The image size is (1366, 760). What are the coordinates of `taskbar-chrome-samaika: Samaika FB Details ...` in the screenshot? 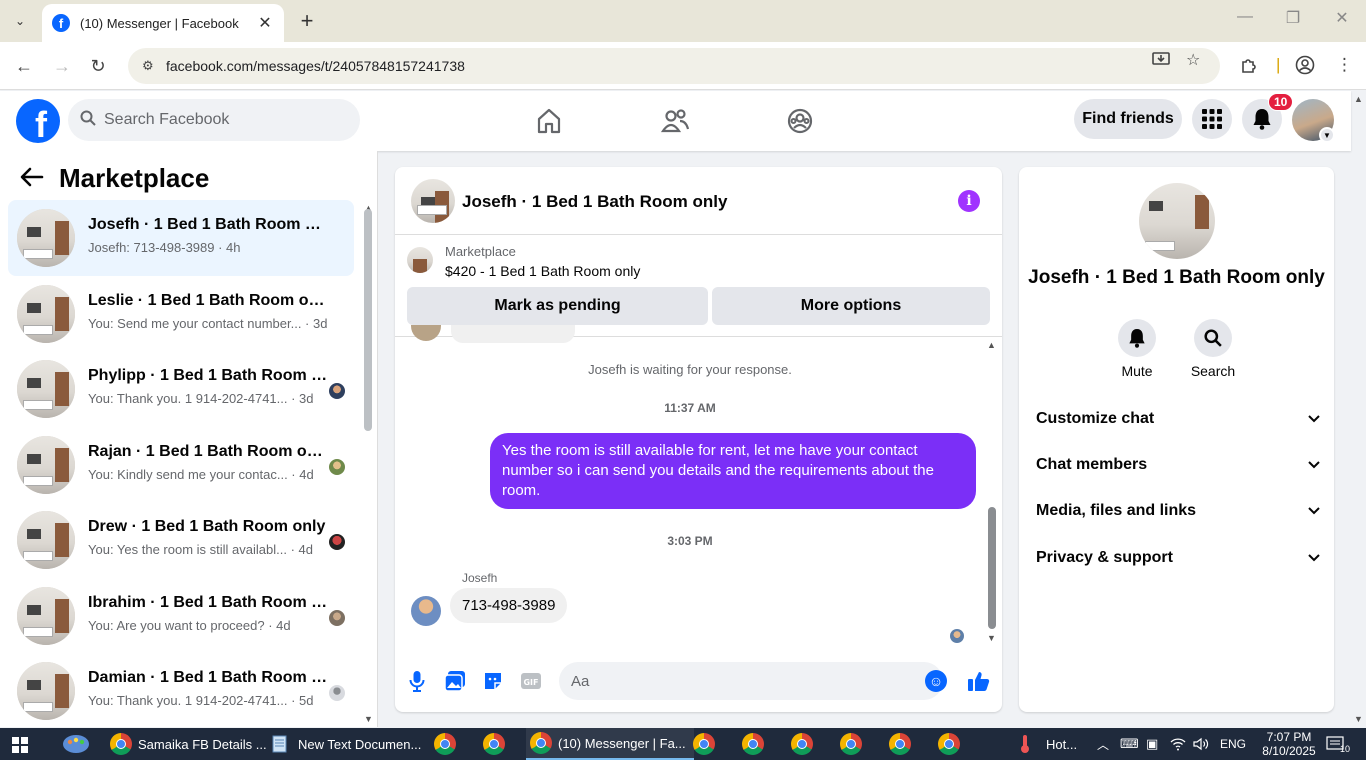 It's located at (188, 744).